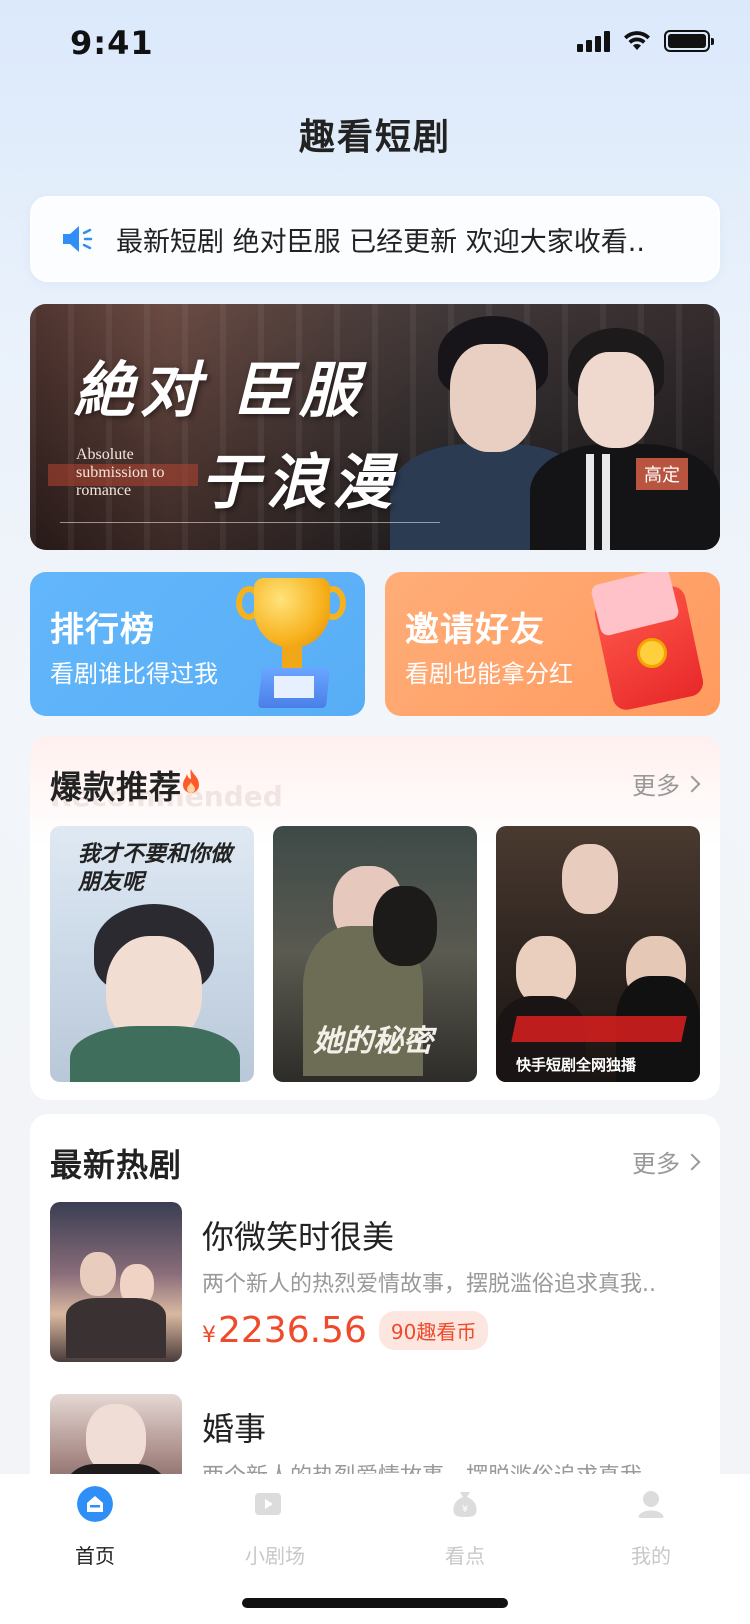 The width and height of the screenshot is (750, 1624). What do you see at coordinates (191, 781) in the screenshot?
I see `fire-icon` at bounding box center [191, 781].